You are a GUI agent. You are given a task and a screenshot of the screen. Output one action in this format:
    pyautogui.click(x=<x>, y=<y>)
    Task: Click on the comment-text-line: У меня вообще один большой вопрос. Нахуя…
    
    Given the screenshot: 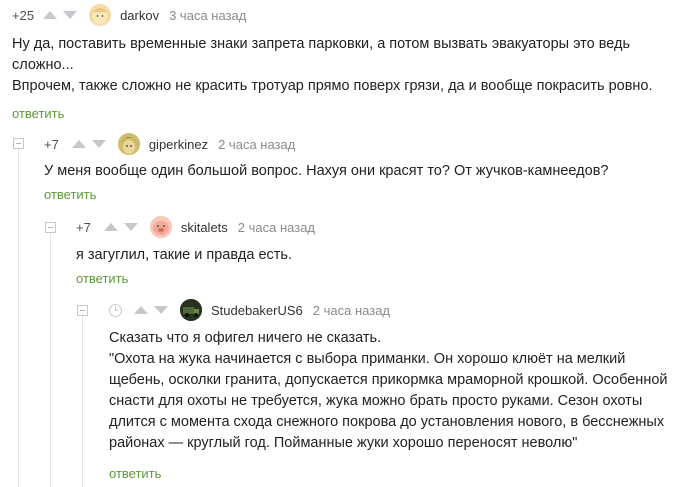 What is the action you would take?
    pyautogui.click(x=326, y=171)
    